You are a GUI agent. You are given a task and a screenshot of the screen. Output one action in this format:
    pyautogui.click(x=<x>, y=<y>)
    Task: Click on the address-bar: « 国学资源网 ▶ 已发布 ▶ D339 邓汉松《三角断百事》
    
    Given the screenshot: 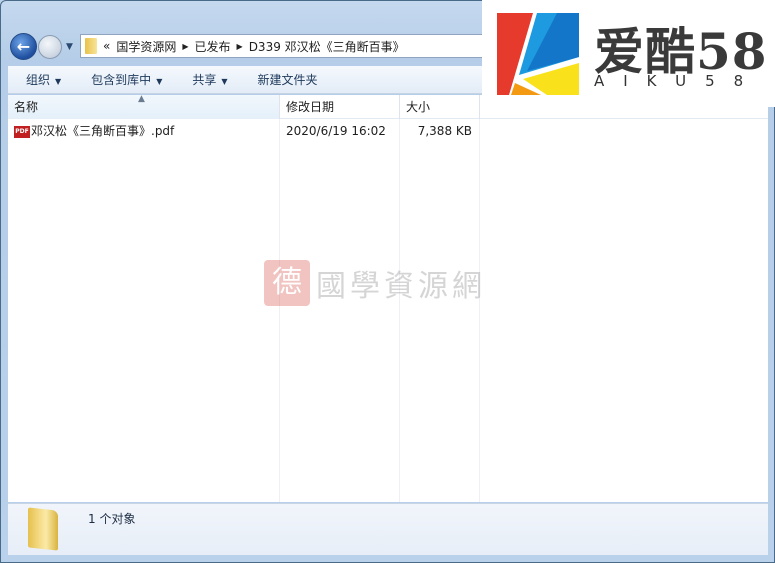 What is the action you would take?
    pyautogui.click(x=286, y=46)
    